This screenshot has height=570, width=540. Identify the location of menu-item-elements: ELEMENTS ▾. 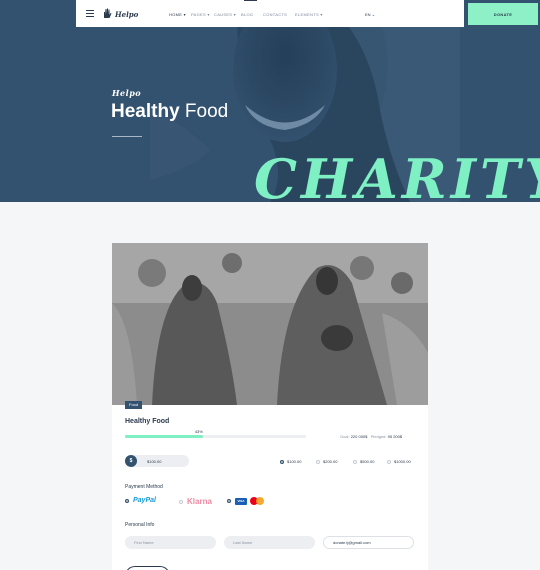
(309, 14).